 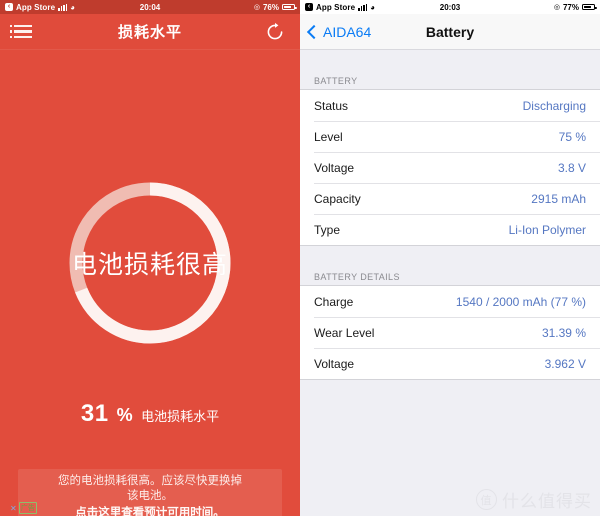 What do you see at coordinates (334, 301) in the screenshot?
I see `row-key: Charge` at bounding box center [334, 301].